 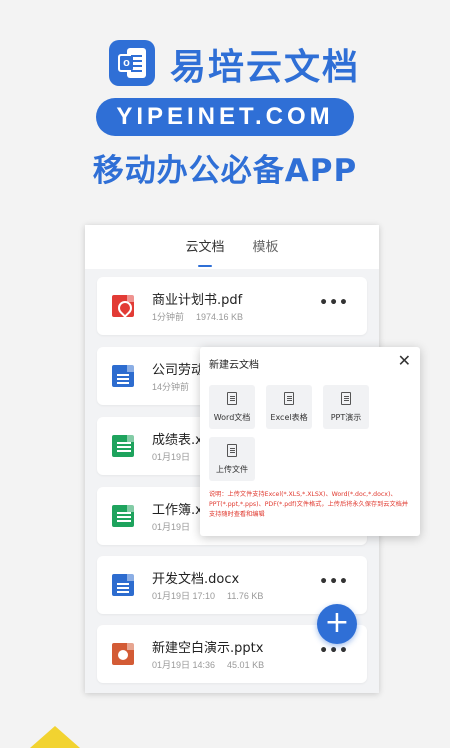 What do you see at coordinates (123, 654) in the screenshot?
I see `slides-icon` at bounding box center [123, 654].